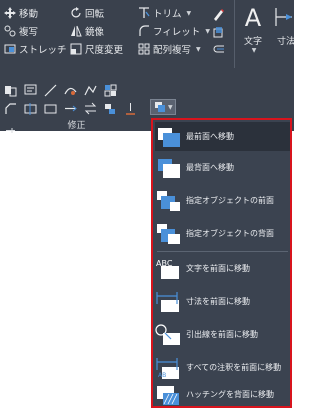 Image resolution: width=320 pixels, height=412 pixels. I want to click on chamfer-icon, so click(10, 107).